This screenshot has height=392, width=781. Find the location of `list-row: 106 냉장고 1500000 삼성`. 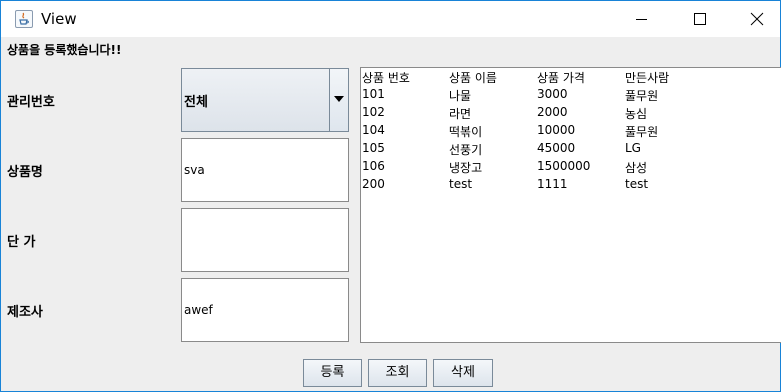

list-row: 106 냉장고 1500000 삼성 is located at coordinates (571, 167).